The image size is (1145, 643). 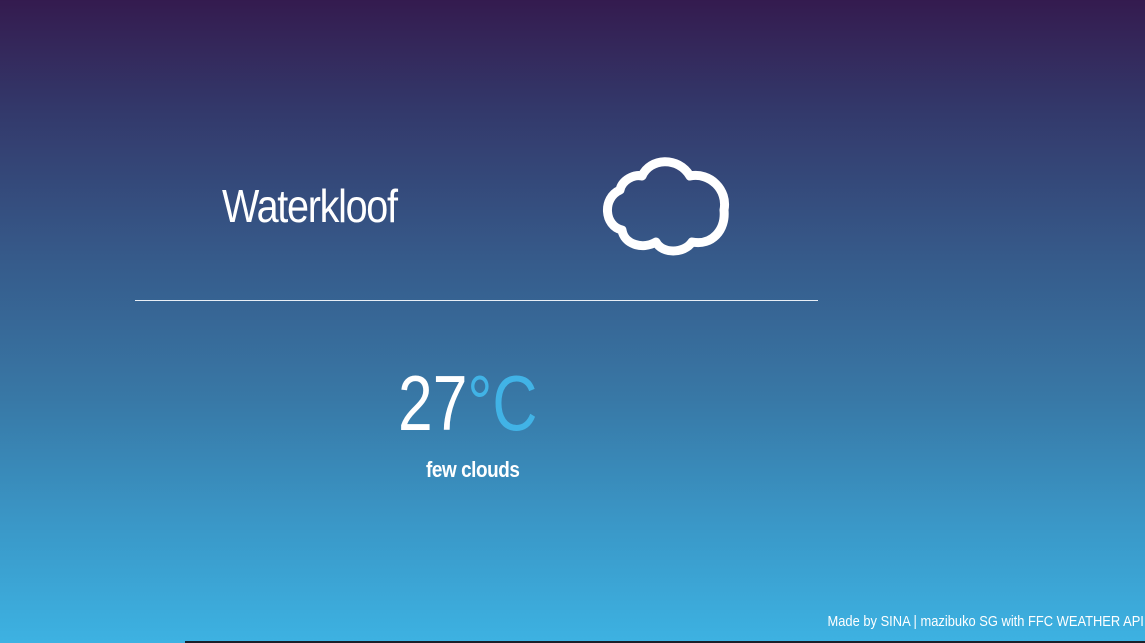 What do you see at coordinates (433, 403) in the screenshot?
I see `temperature-value: 27` at bounding box center [433, 403].